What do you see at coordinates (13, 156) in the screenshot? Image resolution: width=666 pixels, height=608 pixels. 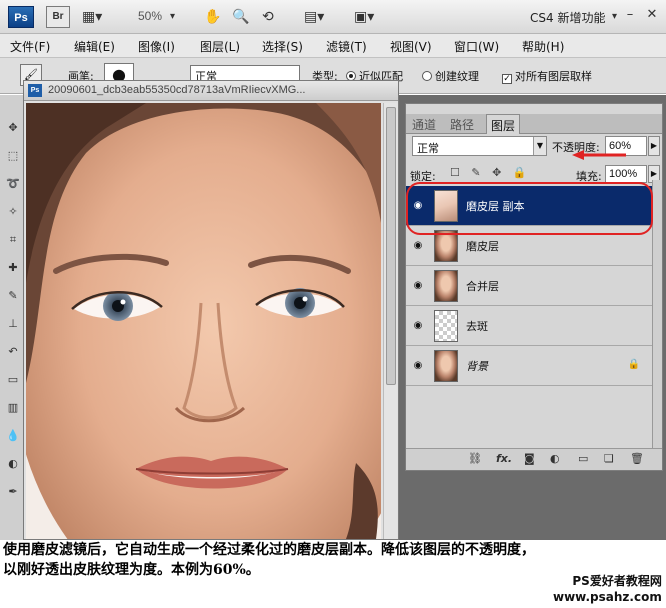 I see `marquee-tool-icon: ⬚` at bounding box center [13, 156].